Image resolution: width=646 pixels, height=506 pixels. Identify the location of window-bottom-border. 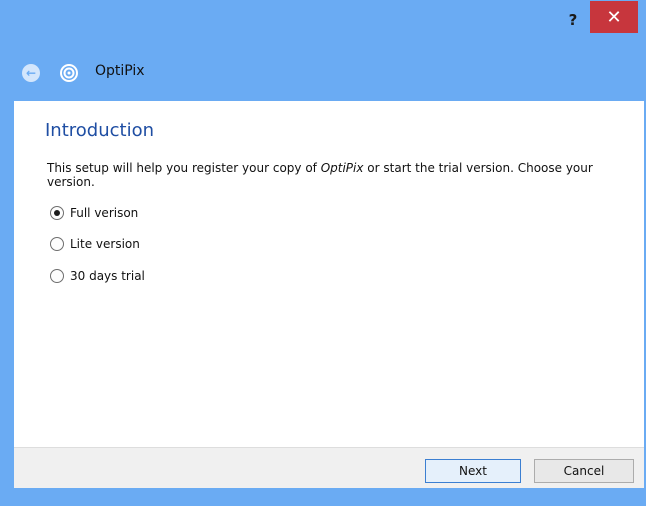
(323, 497).